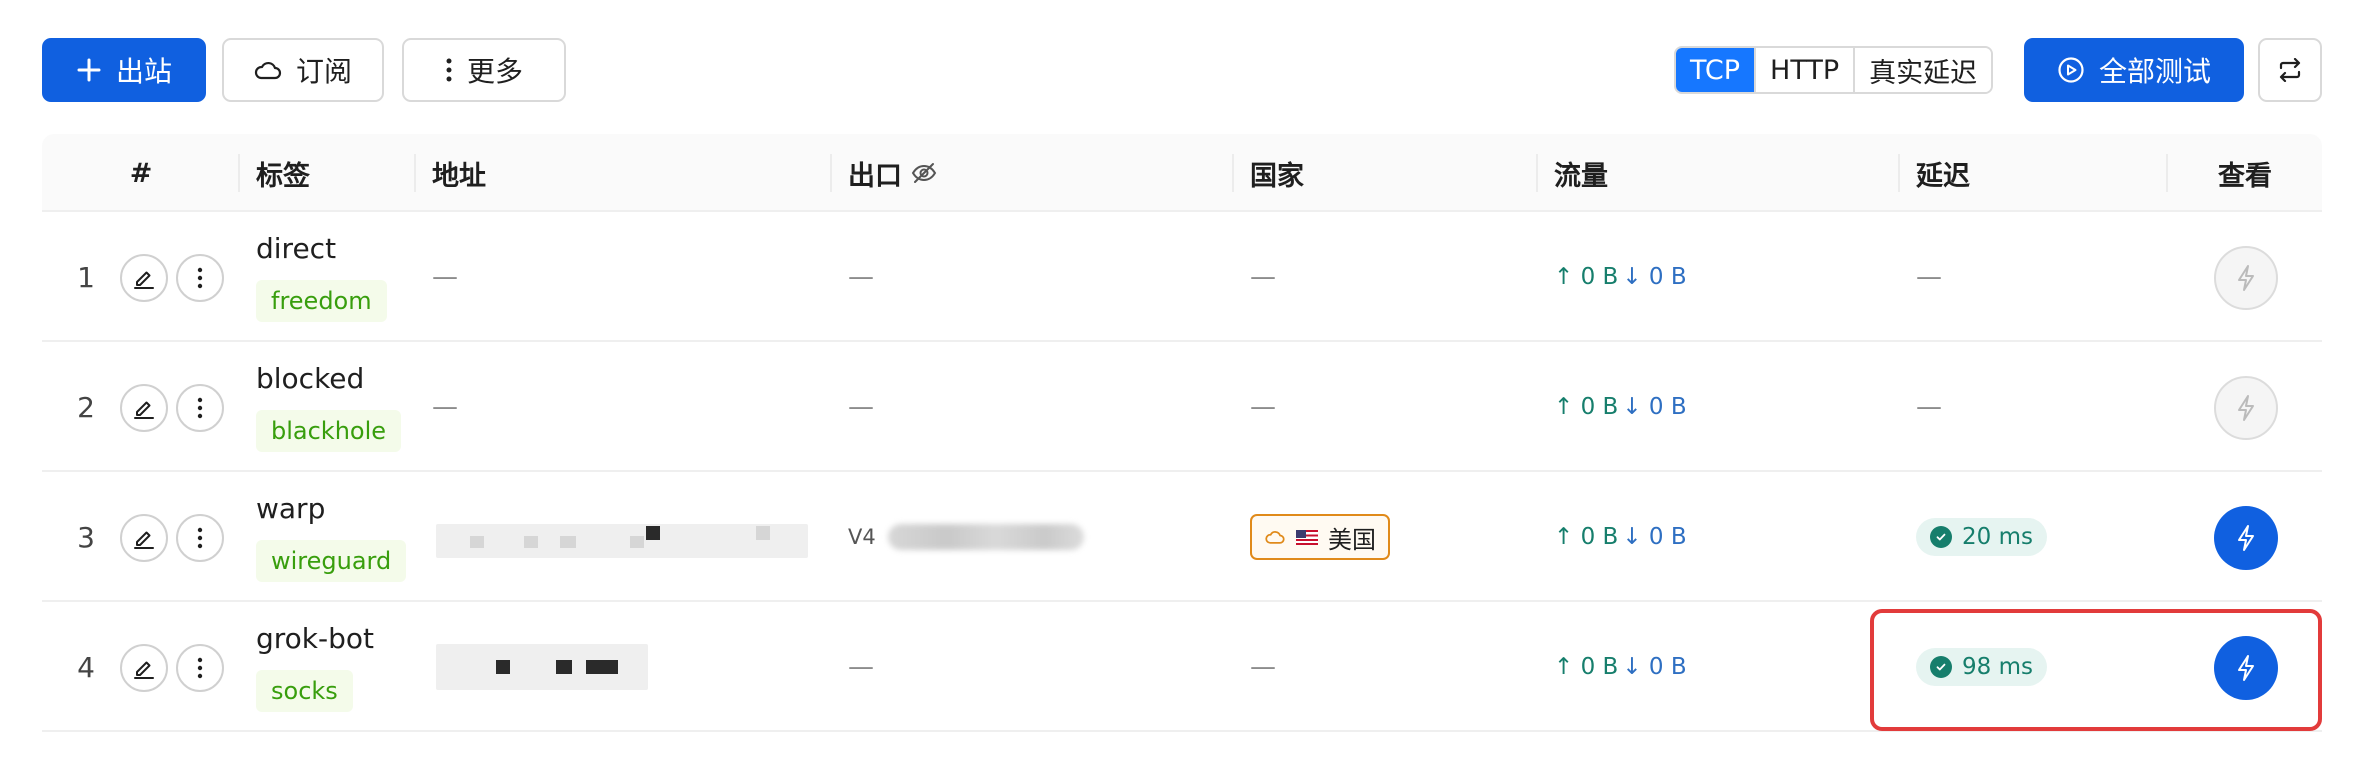  What do you see at coordinates (445, 277) in the screenshot?
I see `address-cell: —` at bounding box center [445, 277].